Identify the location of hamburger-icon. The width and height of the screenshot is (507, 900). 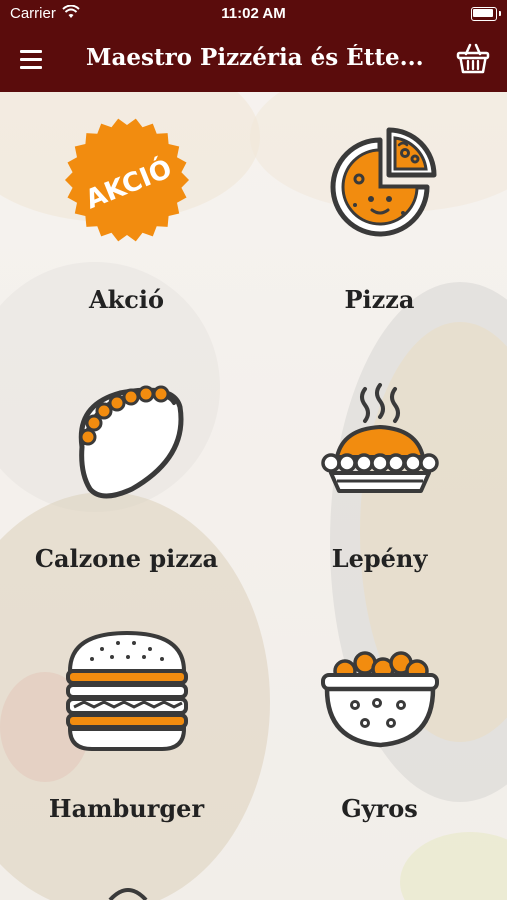
(127, 690).